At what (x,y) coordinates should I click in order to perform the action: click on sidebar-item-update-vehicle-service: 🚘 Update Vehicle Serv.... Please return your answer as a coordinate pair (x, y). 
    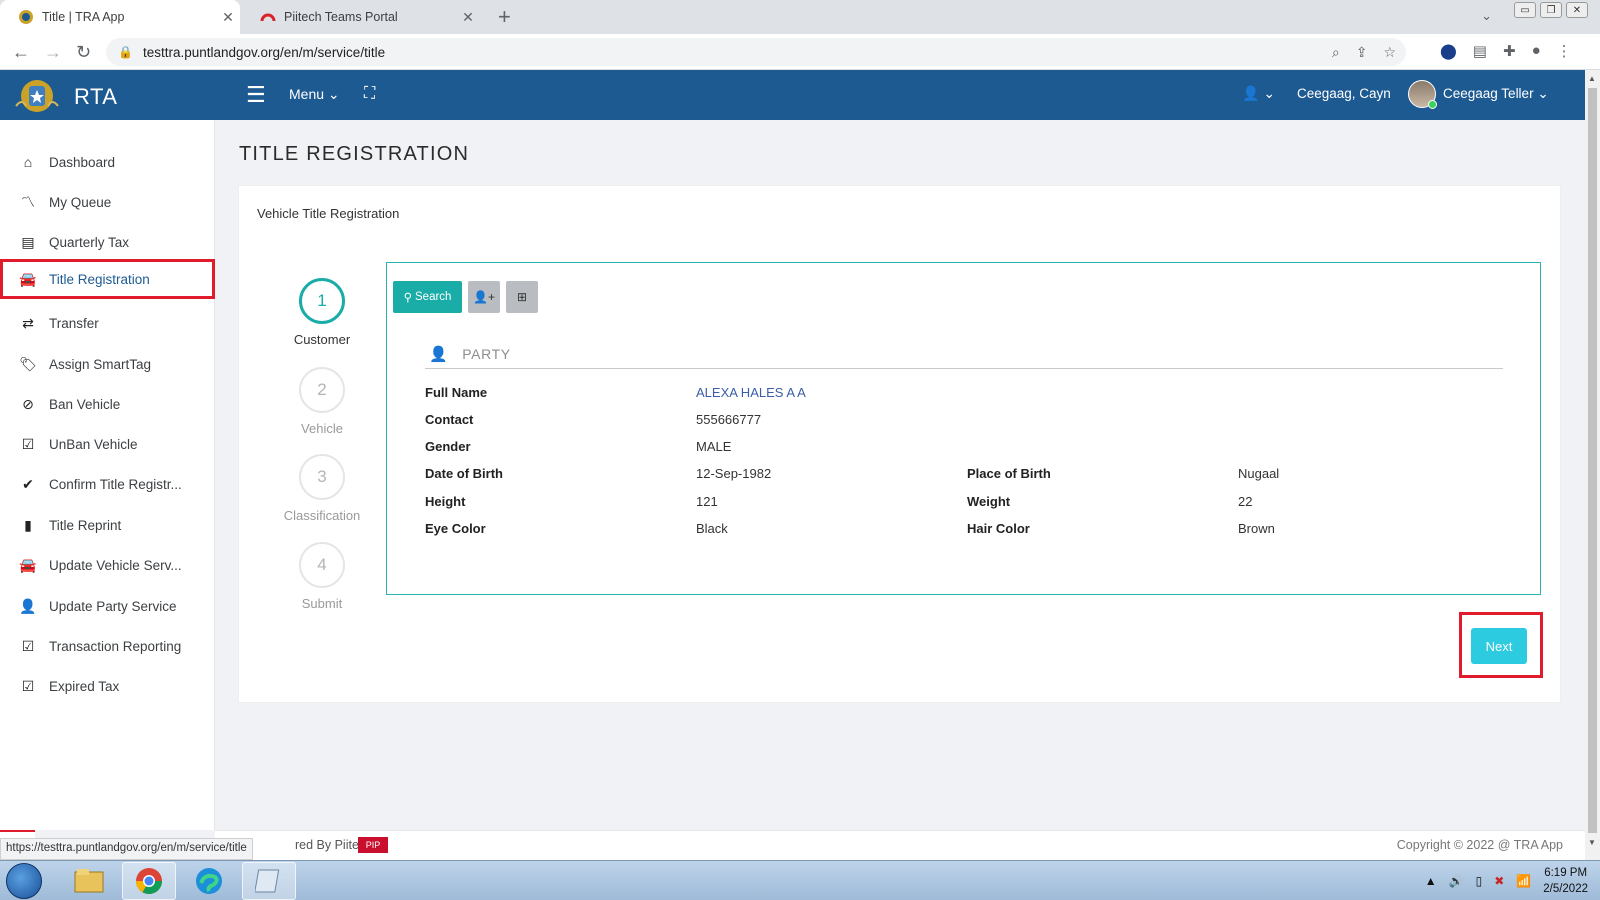
    Looking at the image, I should click on (107, 565).